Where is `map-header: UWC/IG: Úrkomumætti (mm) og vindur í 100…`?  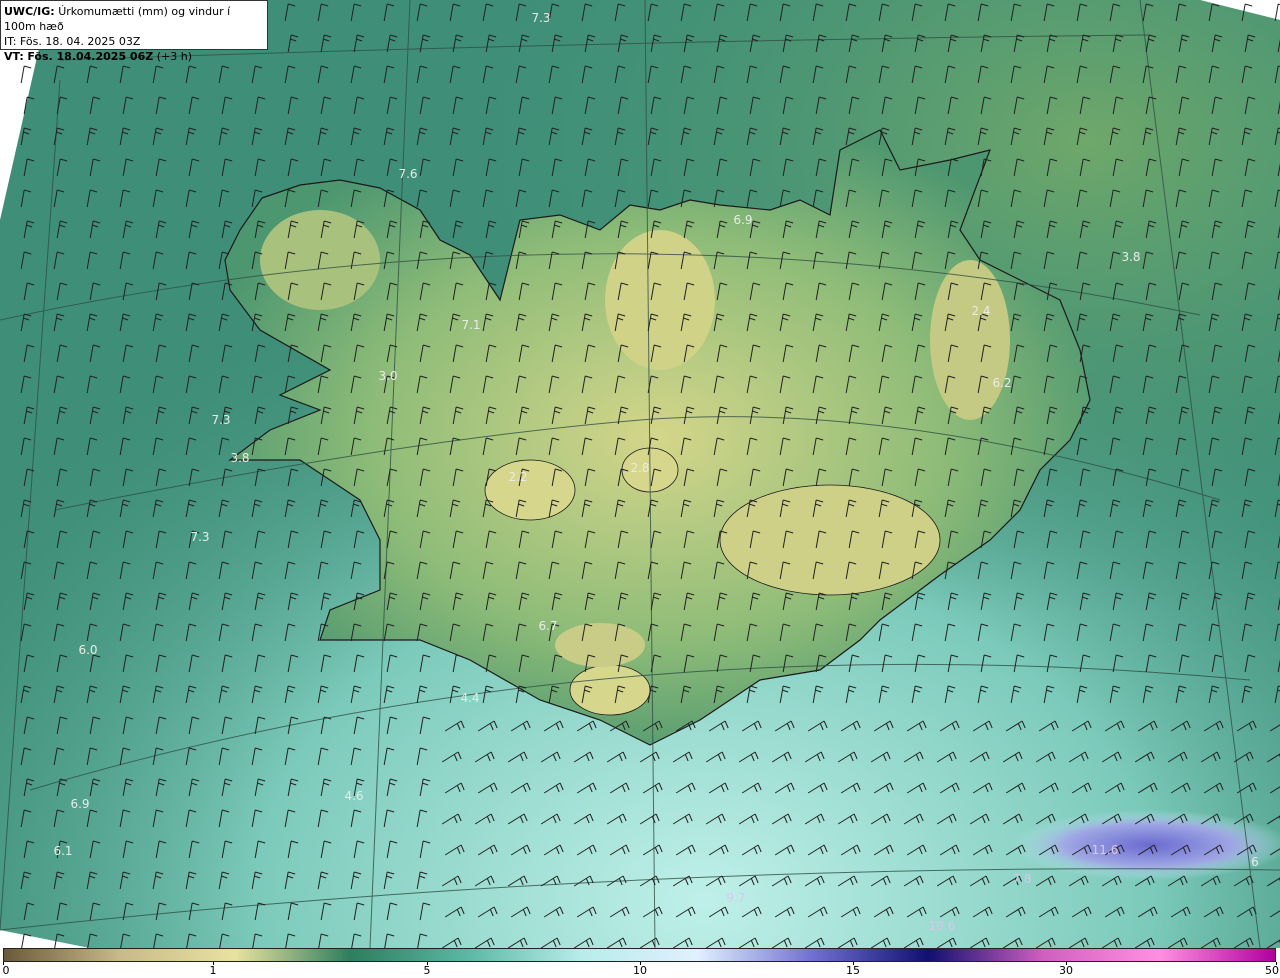 map-header: UWC/IG: Úrkomumætti (mm) og vindur í 100… is located at coordinates (134, 31).